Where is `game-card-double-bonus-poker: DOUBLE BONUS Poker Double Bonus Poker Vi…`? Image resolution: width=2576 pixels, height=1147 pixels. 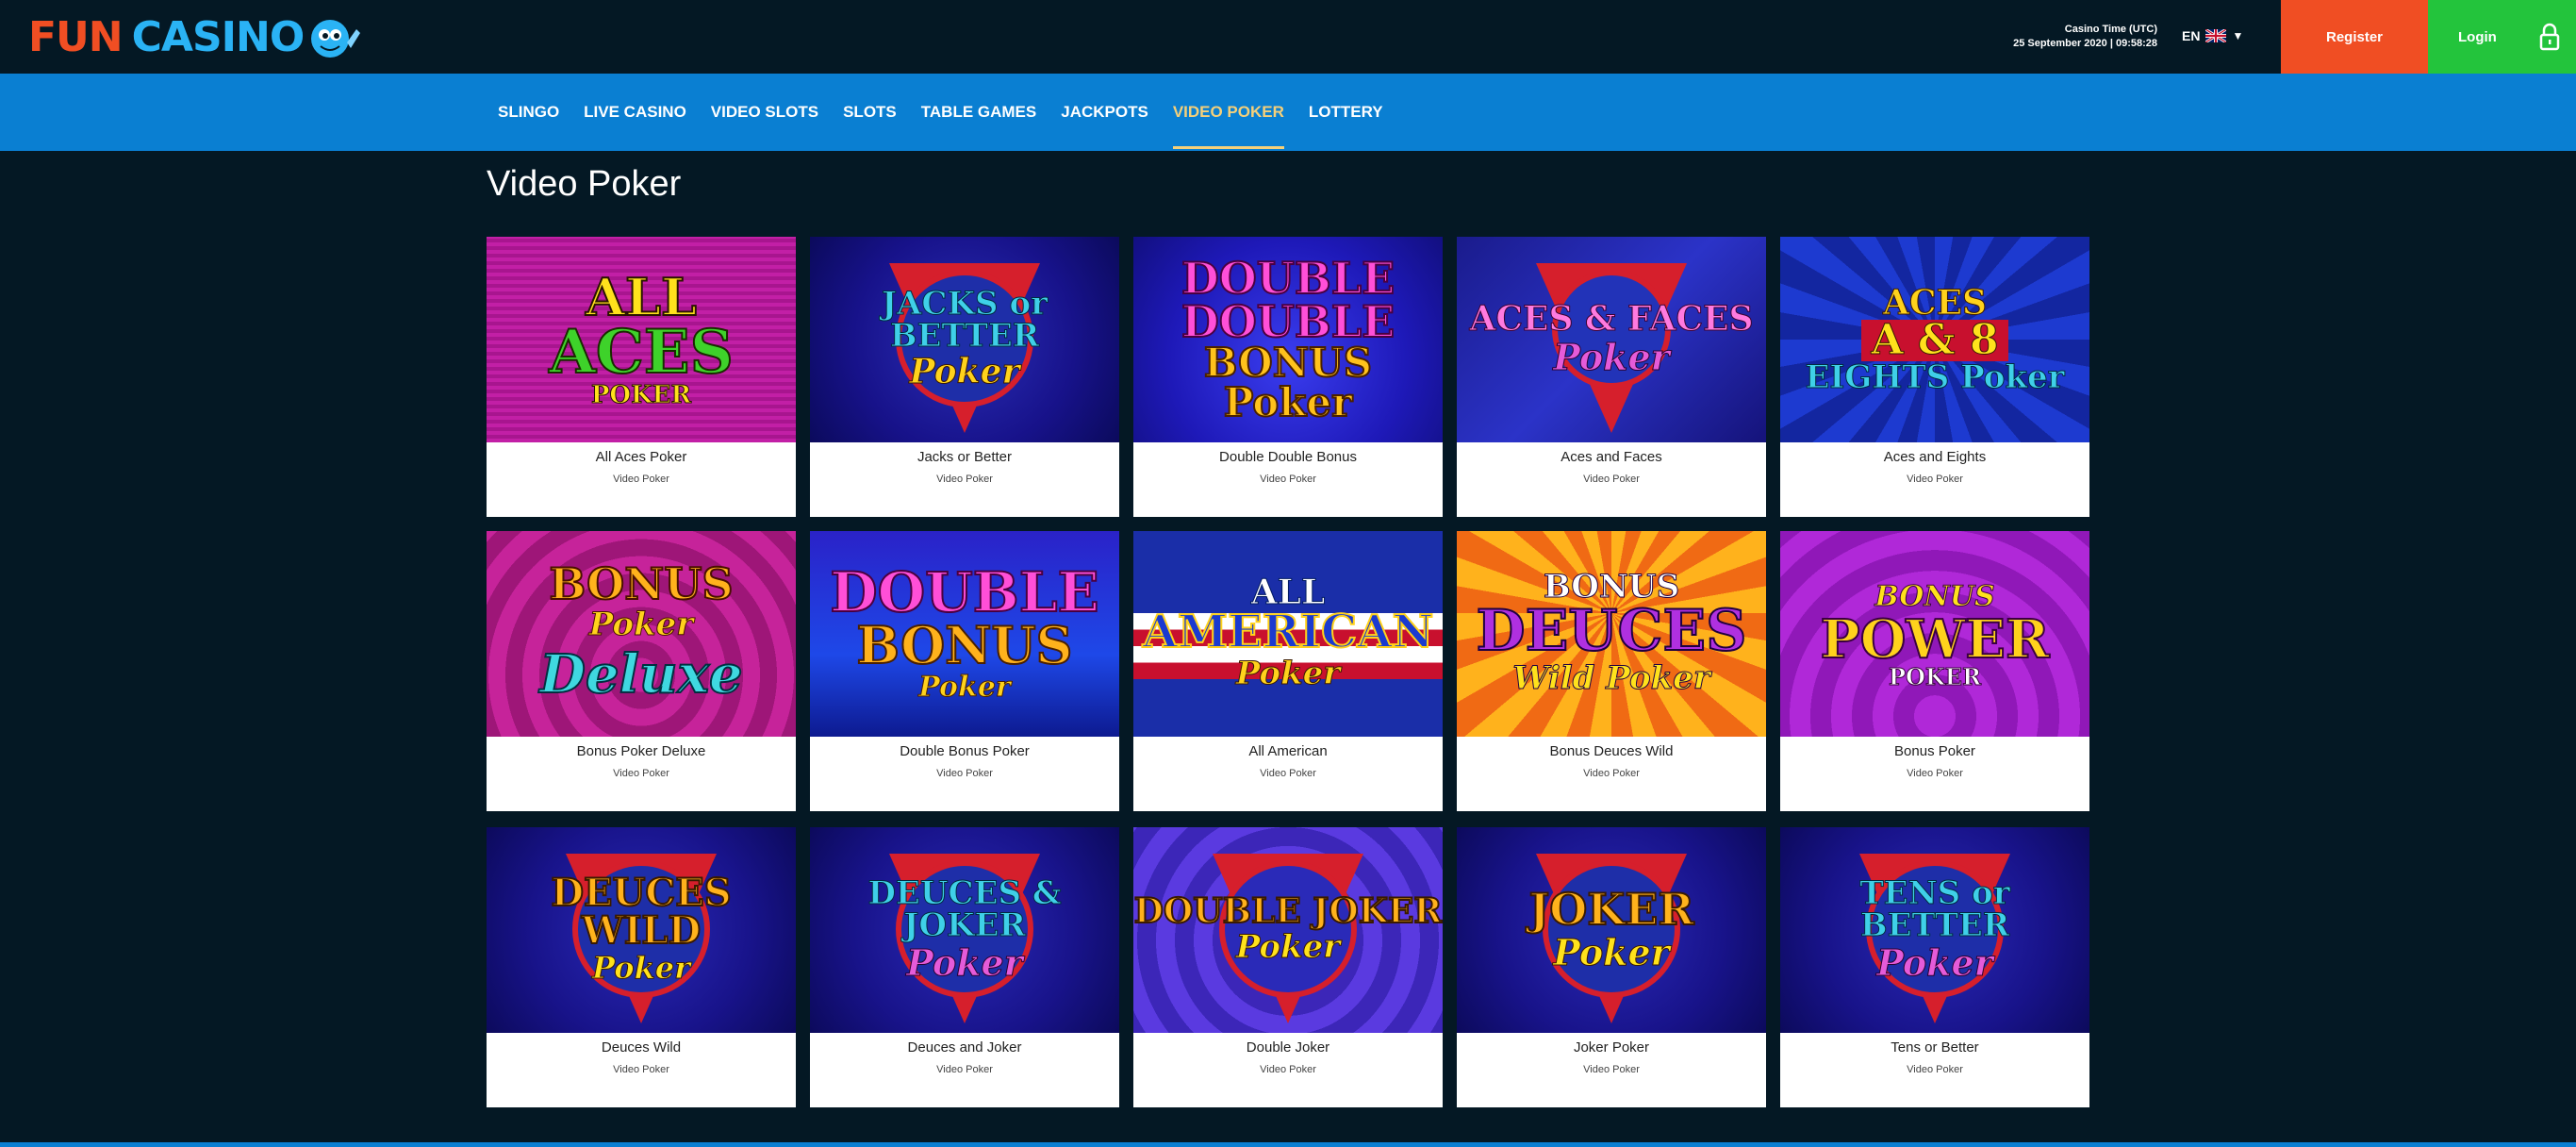
game-card-double-bonus-poker: DOUBLE BONUS Poker Double Bonus Poker Vi… is located at coordinates (964, 671).